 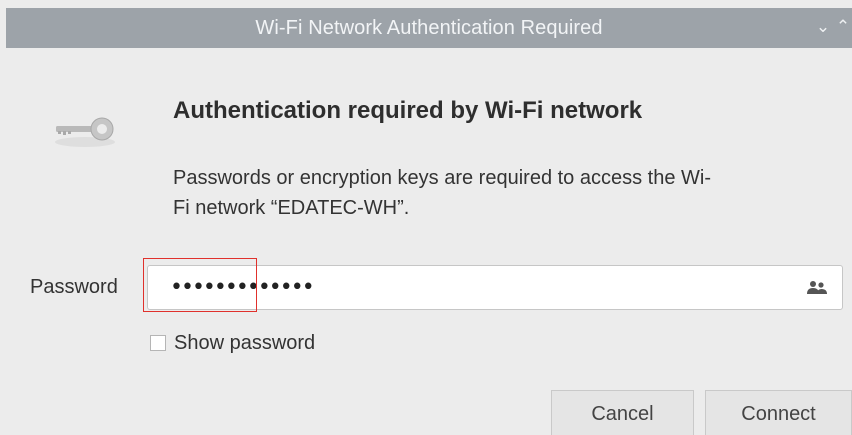 What do you see at coordinates (85, 132) in the screenshot?
I see `key-icon` at bounding box center [85, 132].